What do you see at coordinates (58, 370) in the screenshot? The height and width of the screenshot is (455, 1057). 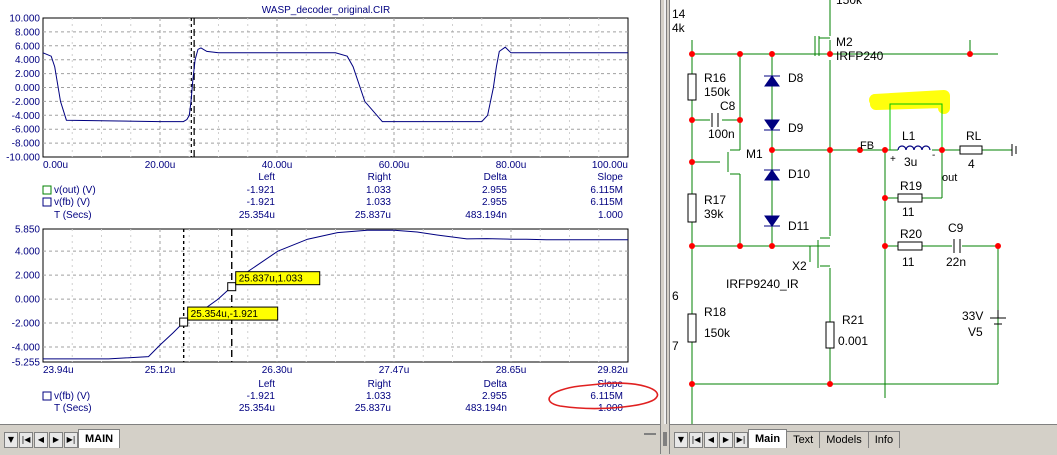 I see `chart2-x-tick-label: 23.94u` at bounding box center [58, 370].